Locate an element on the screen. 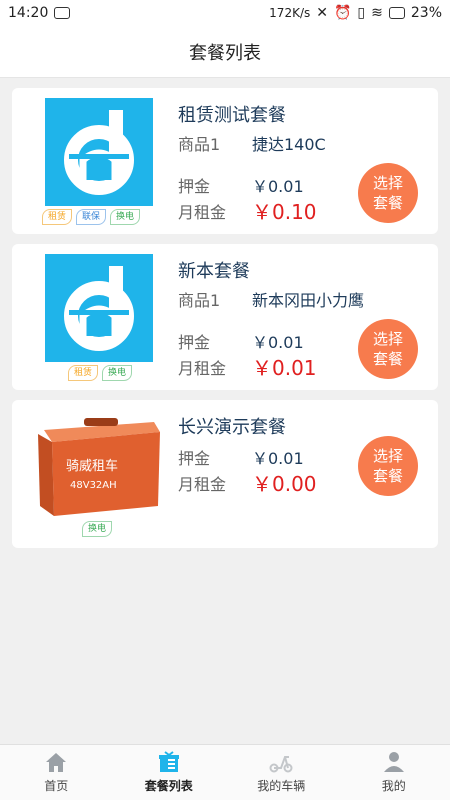 The height and width of the screenshot is (800, 450). home-icon is located at coordinates (56, 762).